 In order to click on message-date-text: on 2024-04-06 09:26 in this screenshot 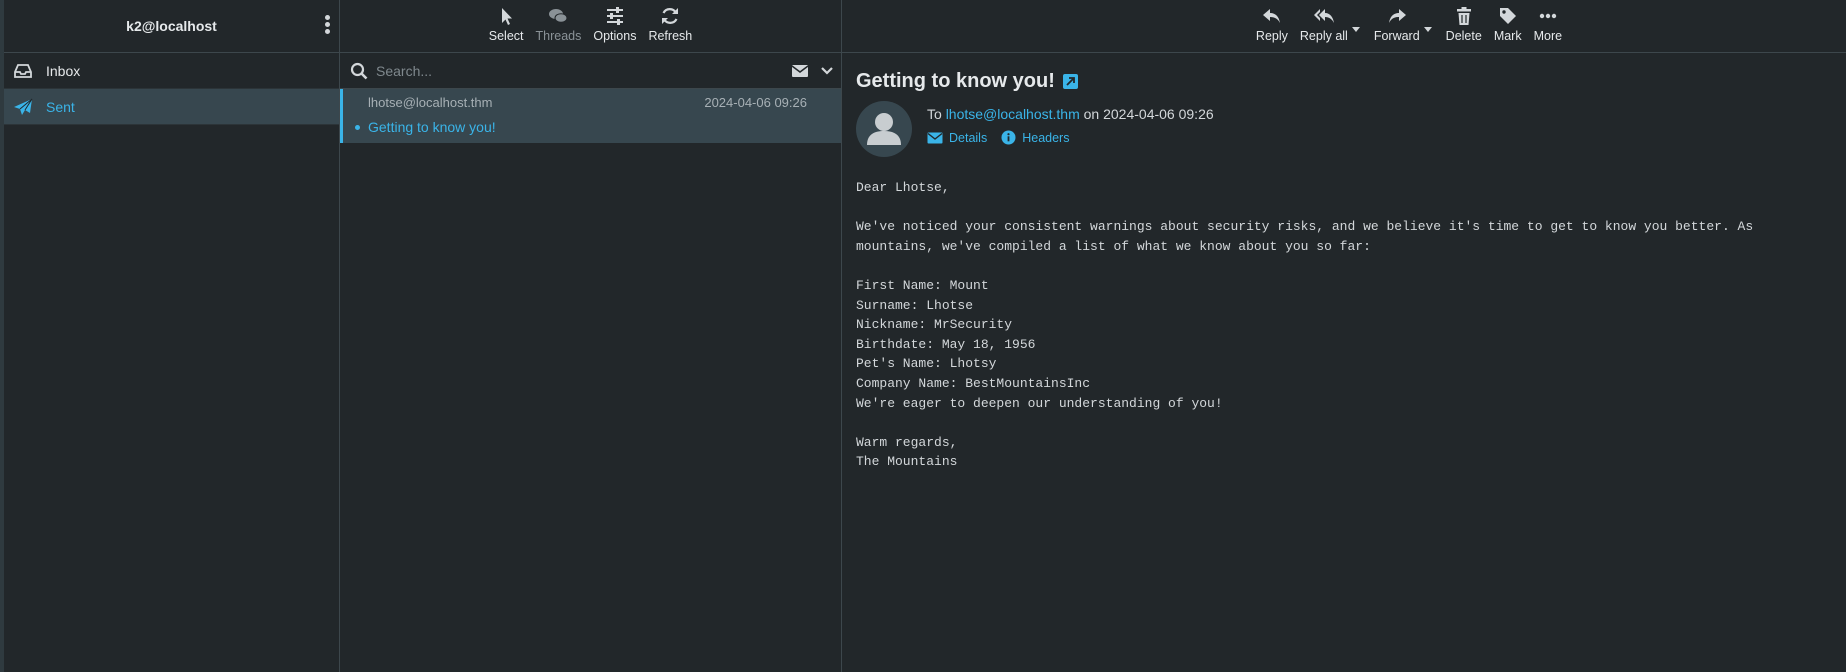, I will do `click(1148, 114)`.